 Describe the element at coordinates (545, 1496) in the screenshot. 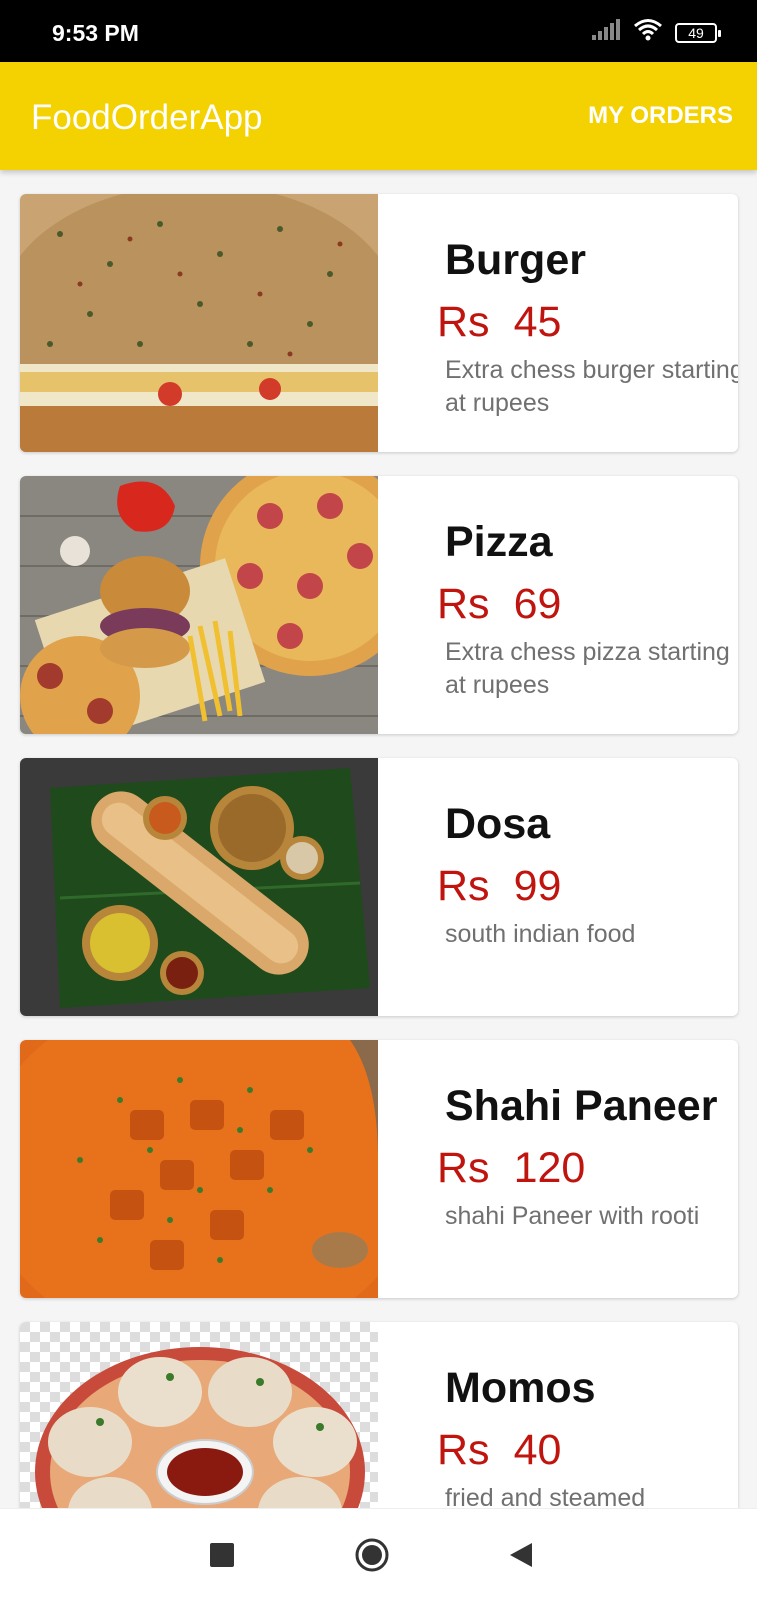

I see `food-description: fried and steamed` at that location.